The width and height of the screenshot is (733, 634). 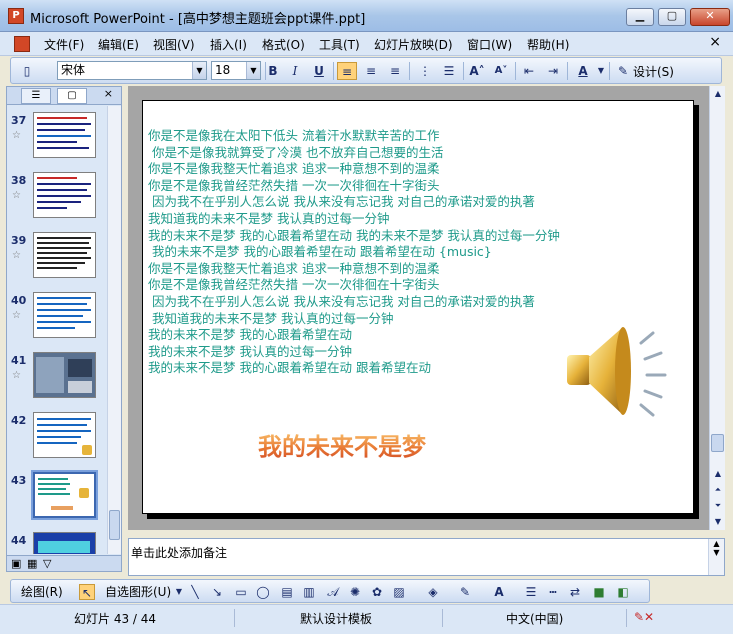 What do you see at coordinates (64, 495) in the screenshot?
I see `thumbnail-image-selected` at bounding box center [64, 495].